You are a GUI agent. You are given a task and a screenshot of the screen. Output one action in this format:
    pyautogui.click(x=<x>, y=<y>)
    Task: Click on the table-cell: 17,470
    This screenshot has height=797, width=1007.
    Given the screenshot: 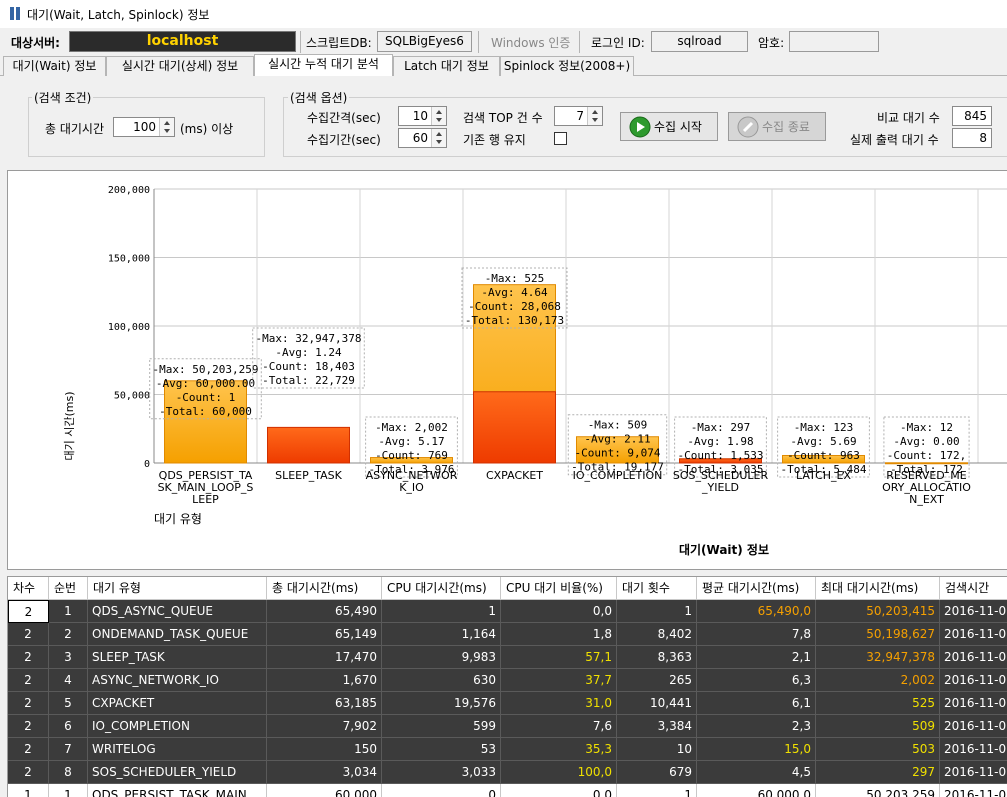 What is the action you would take?
    pyautogui.click(x=324, y=657)
    